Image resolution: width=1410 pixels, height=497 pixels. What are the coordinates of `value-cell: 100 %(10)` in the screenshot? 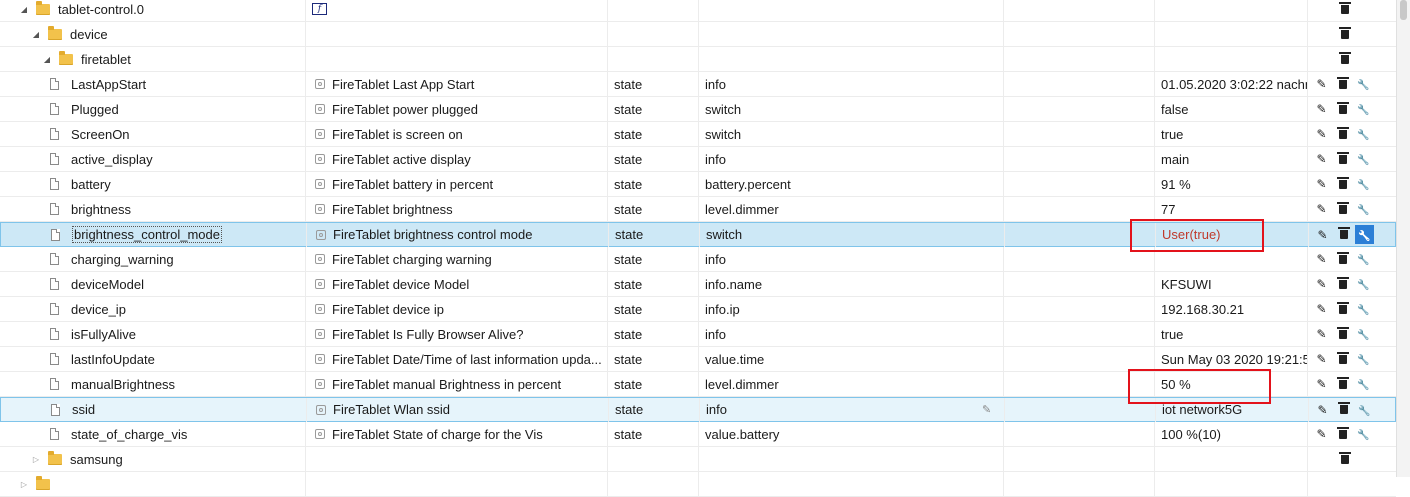 It's located at (1234, 434).